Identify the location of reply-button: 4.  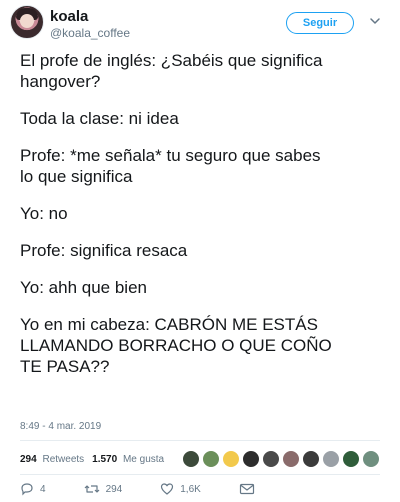
(33, 489).